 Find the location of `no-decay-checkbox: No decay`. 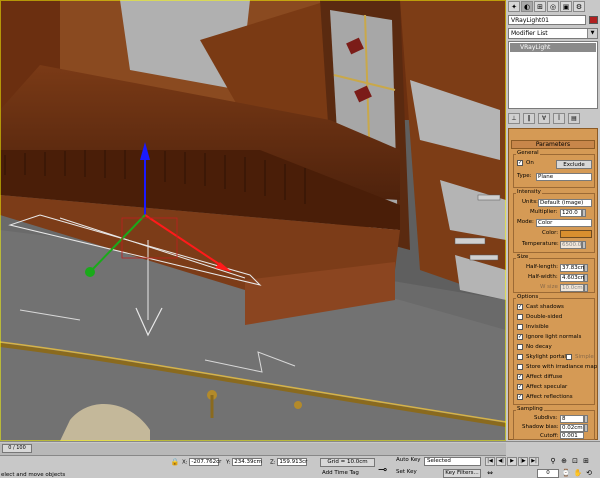

no-decay-checkbox: No decay is located at coordinates (534, 347).